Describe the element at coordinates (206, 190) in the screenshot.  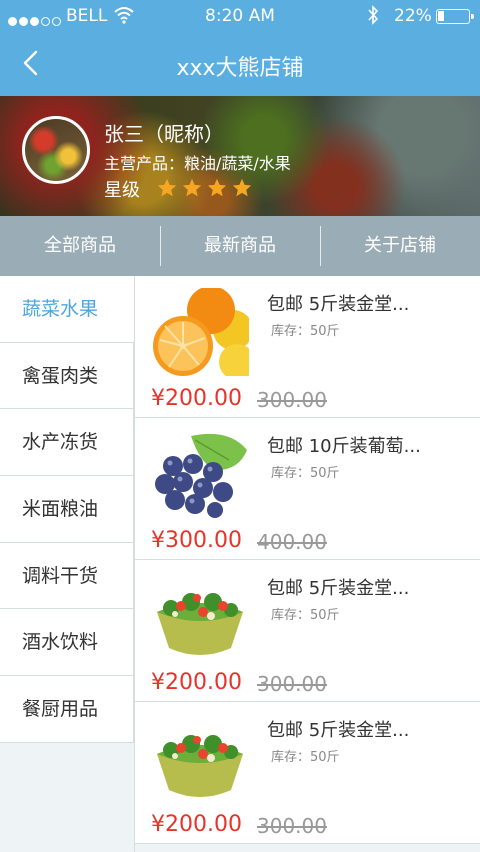
I see `rating-stars` at that location.